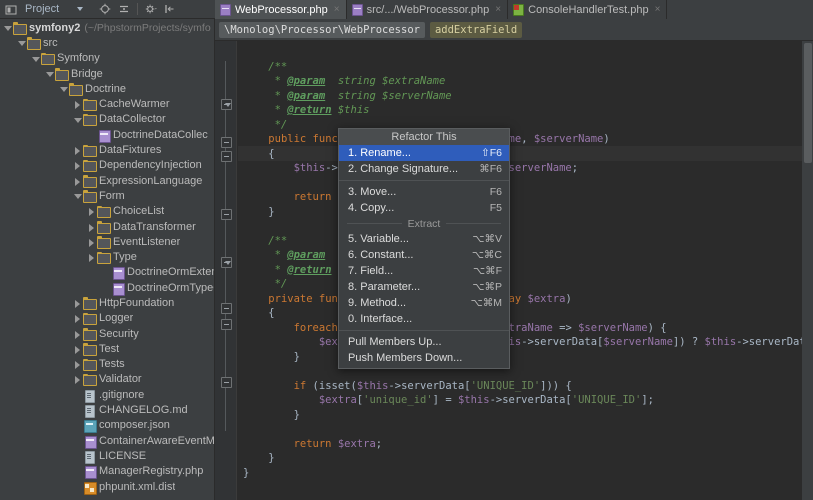 The height and width of the screenshot is (500, 813). Describe the element at coordinates (151, 9) in the screenshot. I see `settings-gear-icon` at that location.